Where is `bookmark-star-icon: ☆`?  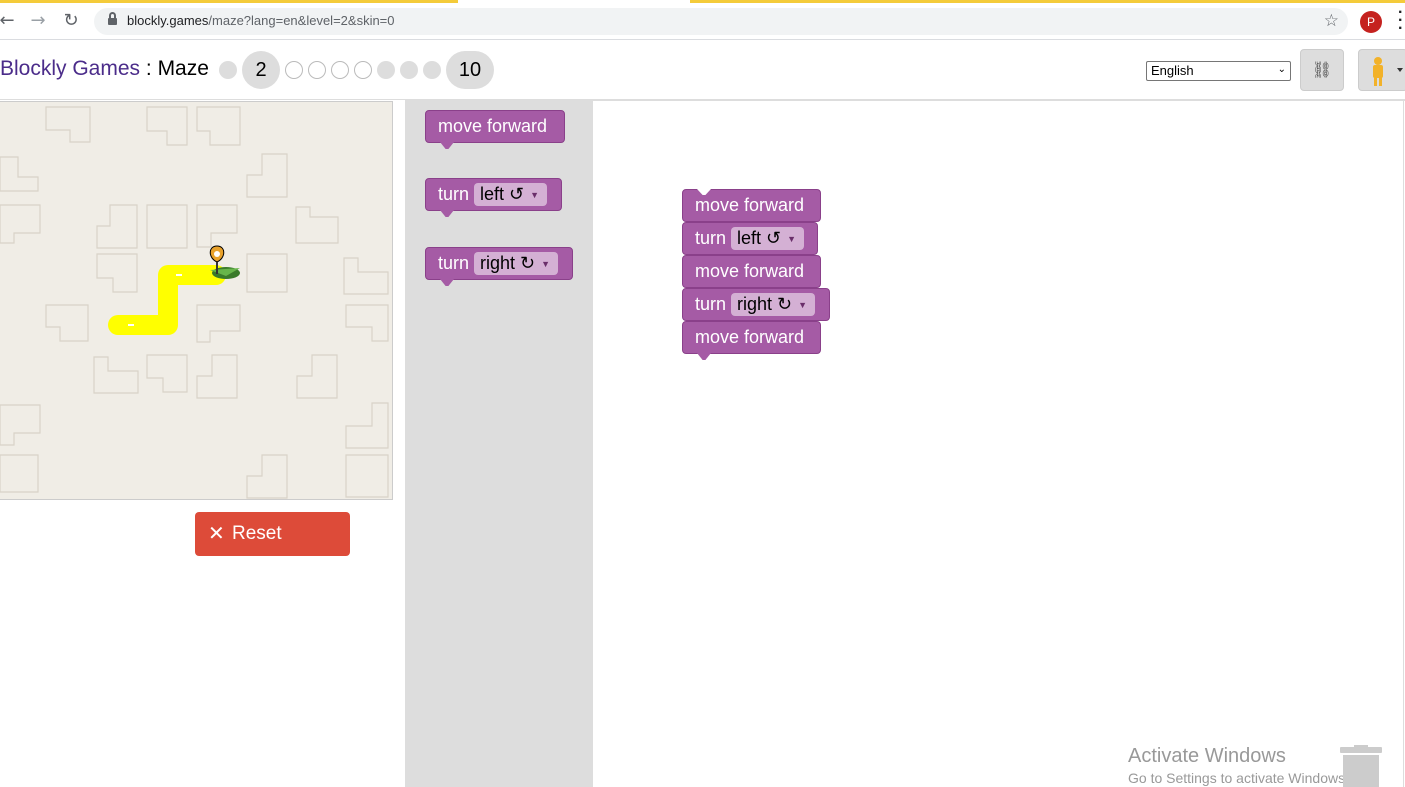 bookmark-star-icon: ☆ is located at coordinates (1331, 21).